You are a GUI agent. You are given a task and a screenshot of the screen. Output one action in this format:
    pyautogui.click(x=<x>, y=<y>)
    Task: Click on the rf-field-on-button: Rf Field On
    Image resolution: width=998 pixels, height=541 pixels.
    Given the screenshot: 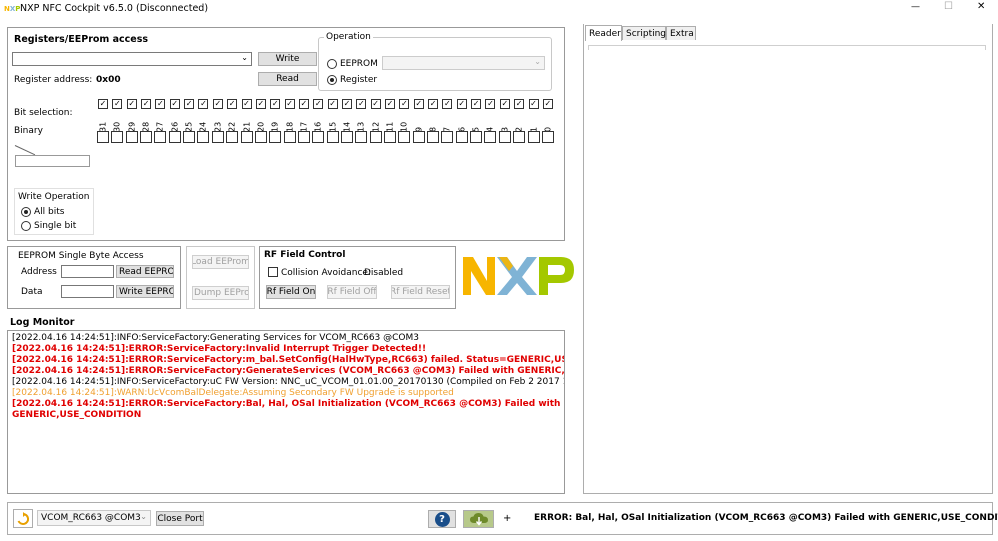 What is the action you would take?
    pyautogui.click(x=291, y=292)
    